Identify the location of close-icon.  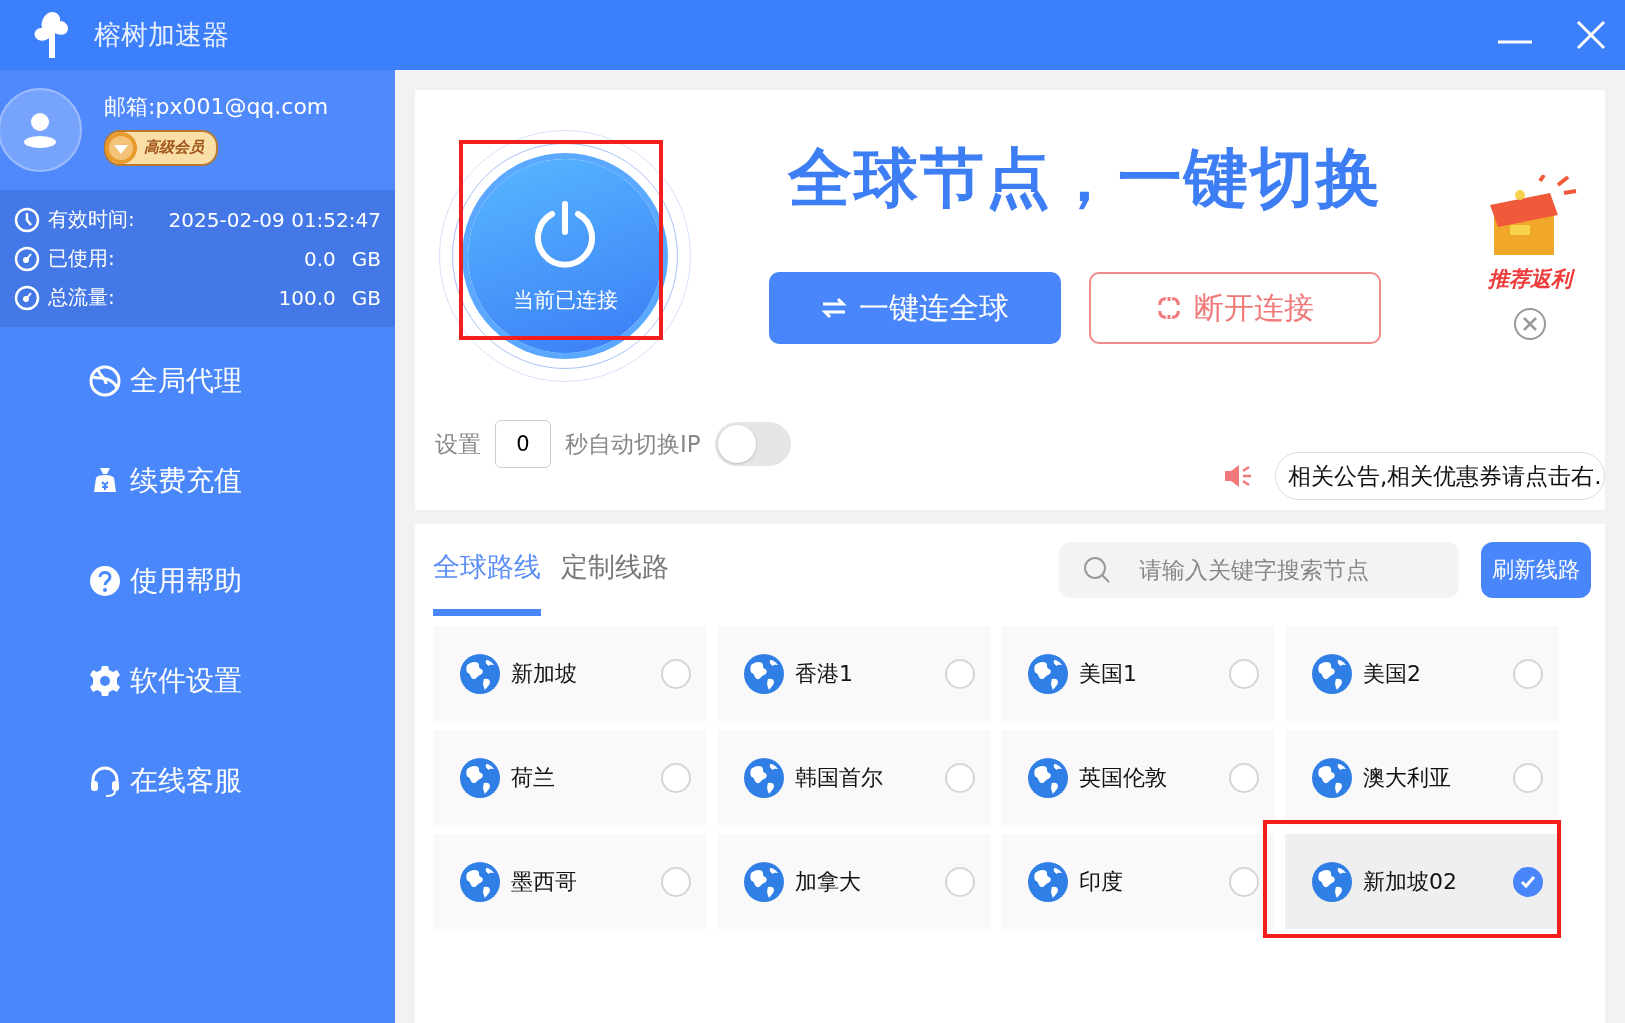
(1530, 324).